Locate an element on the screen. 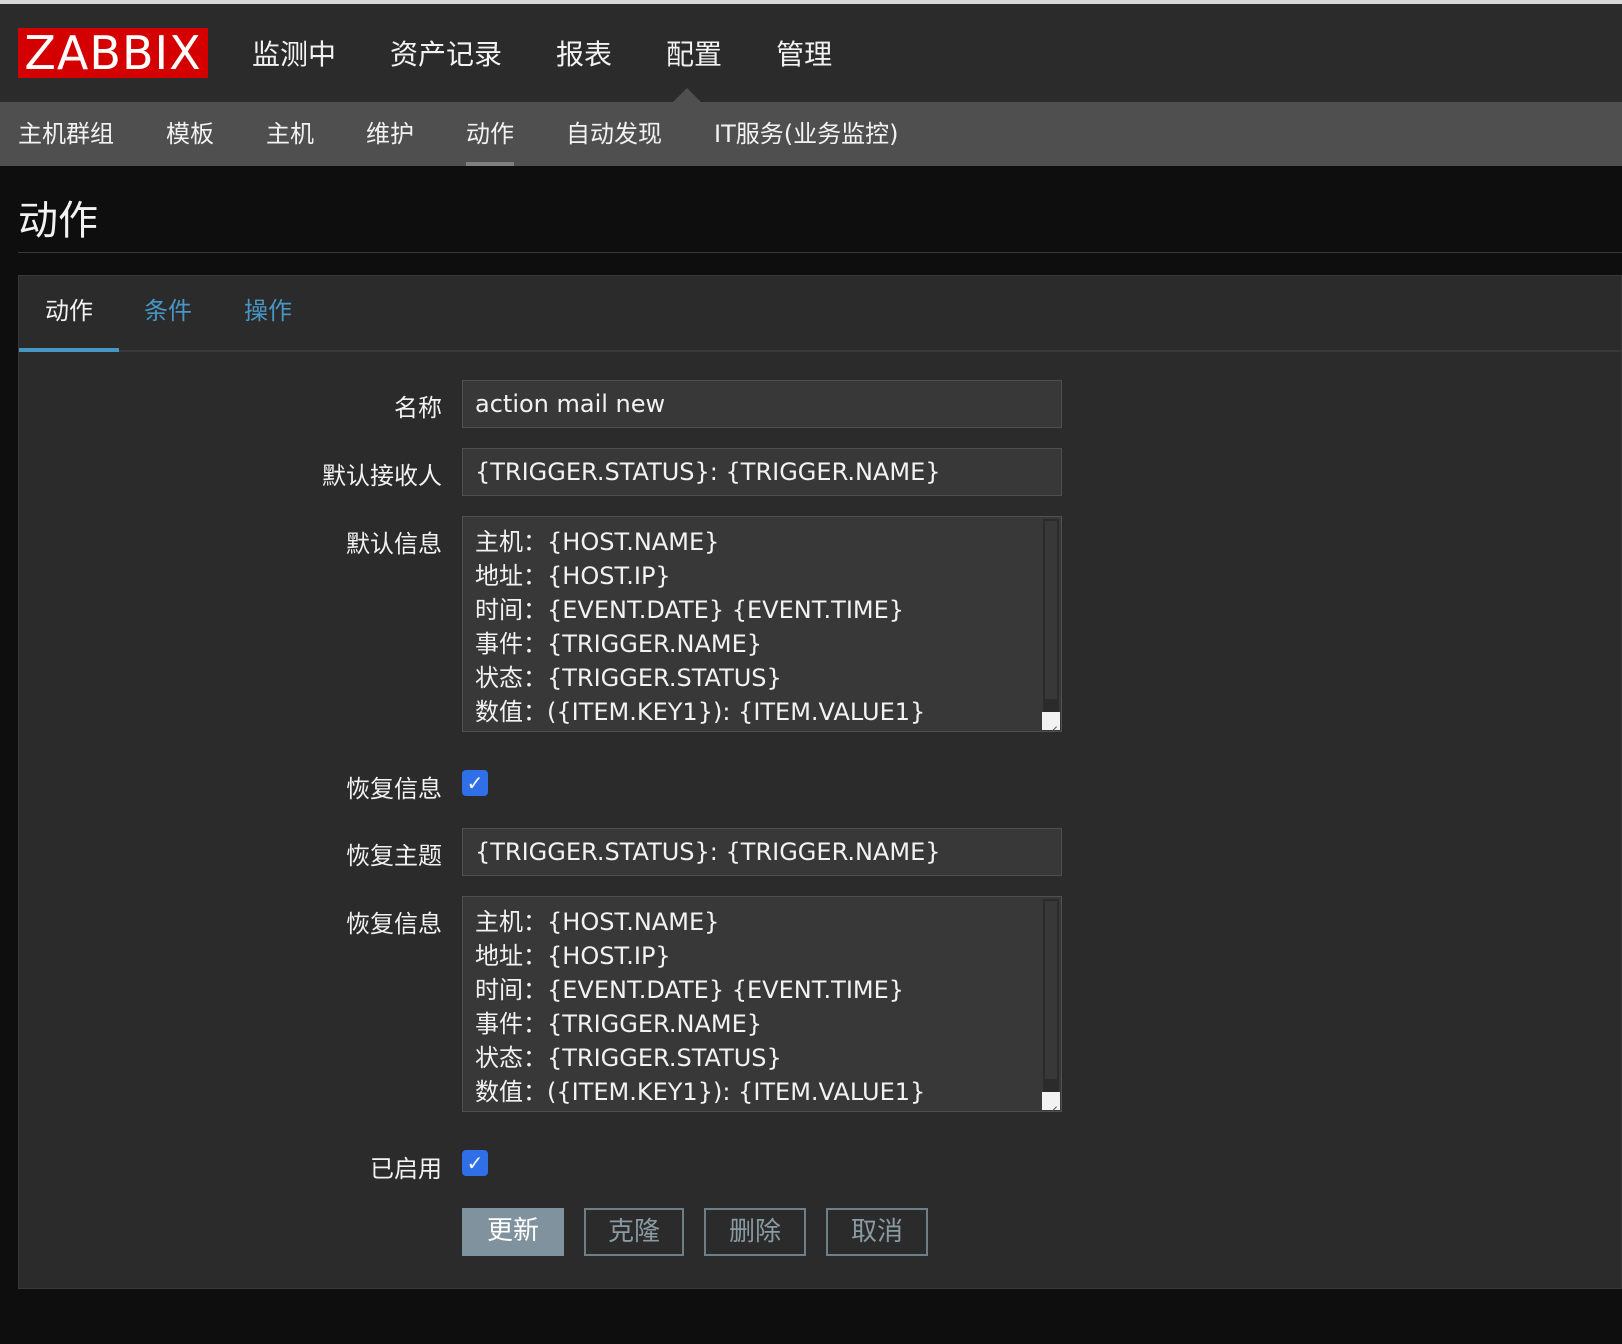  recovery-message-line: 时间：{EVENT.DATE} {EVENT.TIME} is located at coordinates (690, 990).